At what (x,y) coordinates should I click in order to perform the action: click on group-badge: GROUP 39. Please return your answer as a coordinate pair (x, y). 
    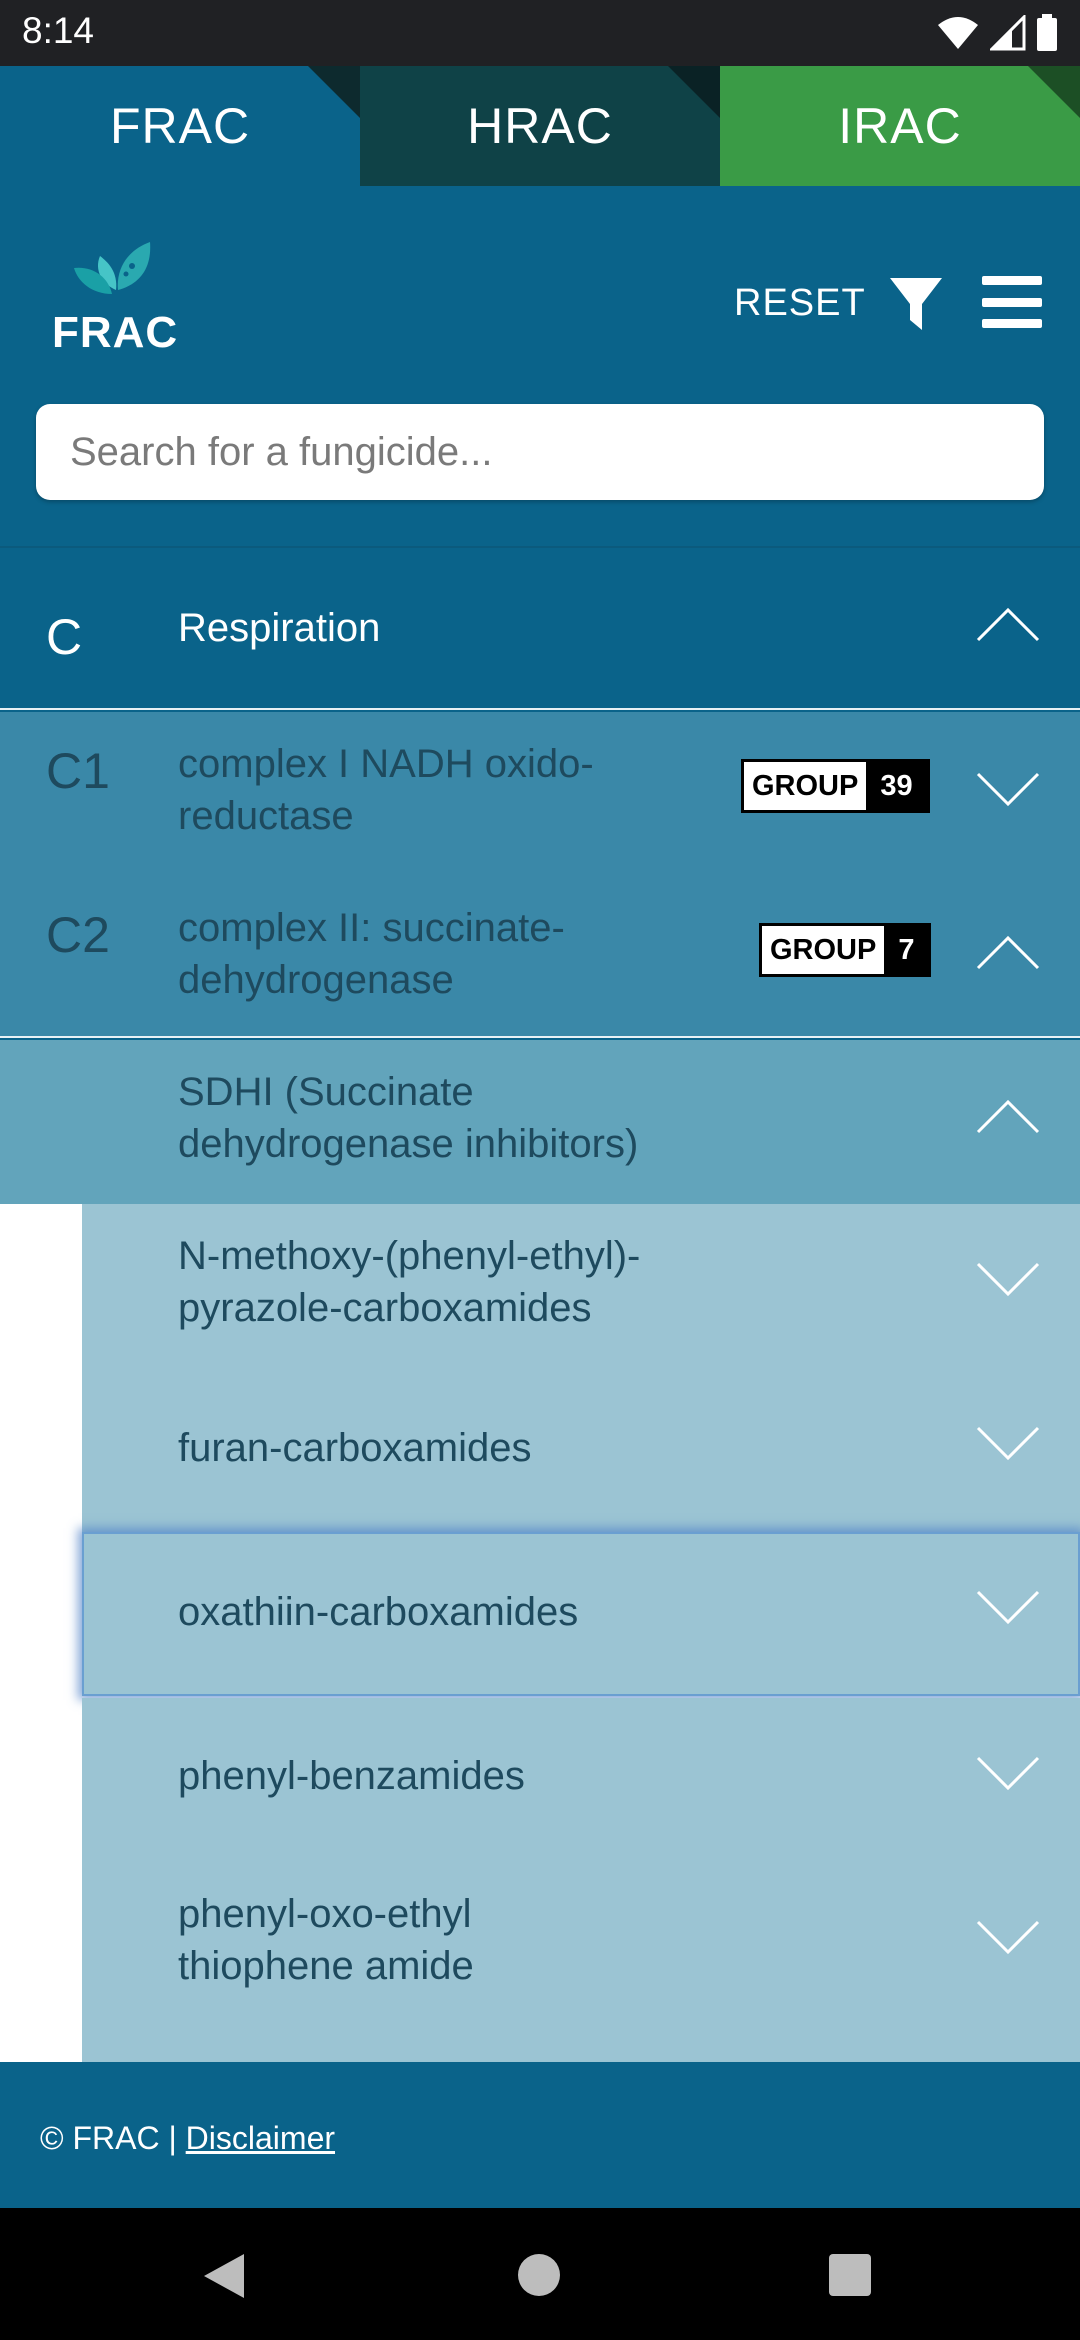
    Looking at the image, I should click on (835, 786).